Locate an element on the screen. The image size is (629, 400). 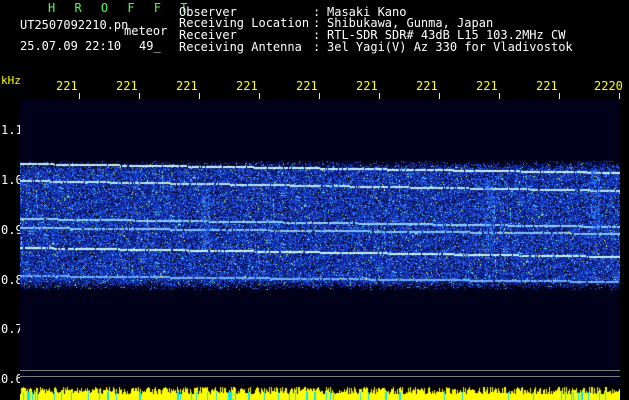
signal-level-strip is located at coordinates (320, 393).